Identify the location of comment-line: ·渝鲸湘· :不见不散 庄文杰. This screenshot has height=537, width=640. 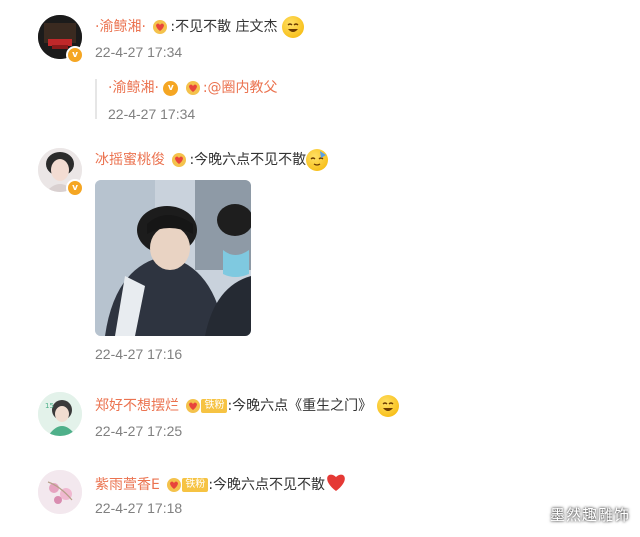
(199, 27).